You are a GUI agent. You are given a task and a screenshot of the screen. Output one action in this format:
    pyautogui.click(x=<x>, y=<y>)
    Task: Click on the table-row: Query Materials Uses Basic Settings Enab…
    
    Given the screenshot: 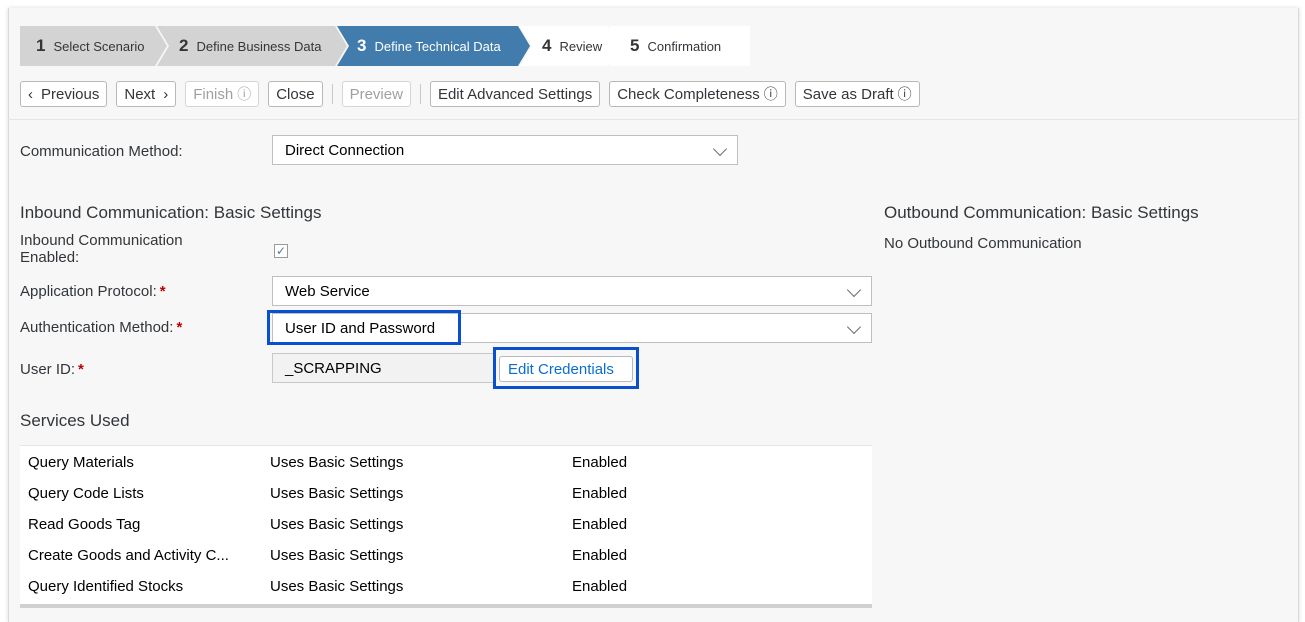 What is the action you would take?
    pyautogui.click(x=446, y=461)
    